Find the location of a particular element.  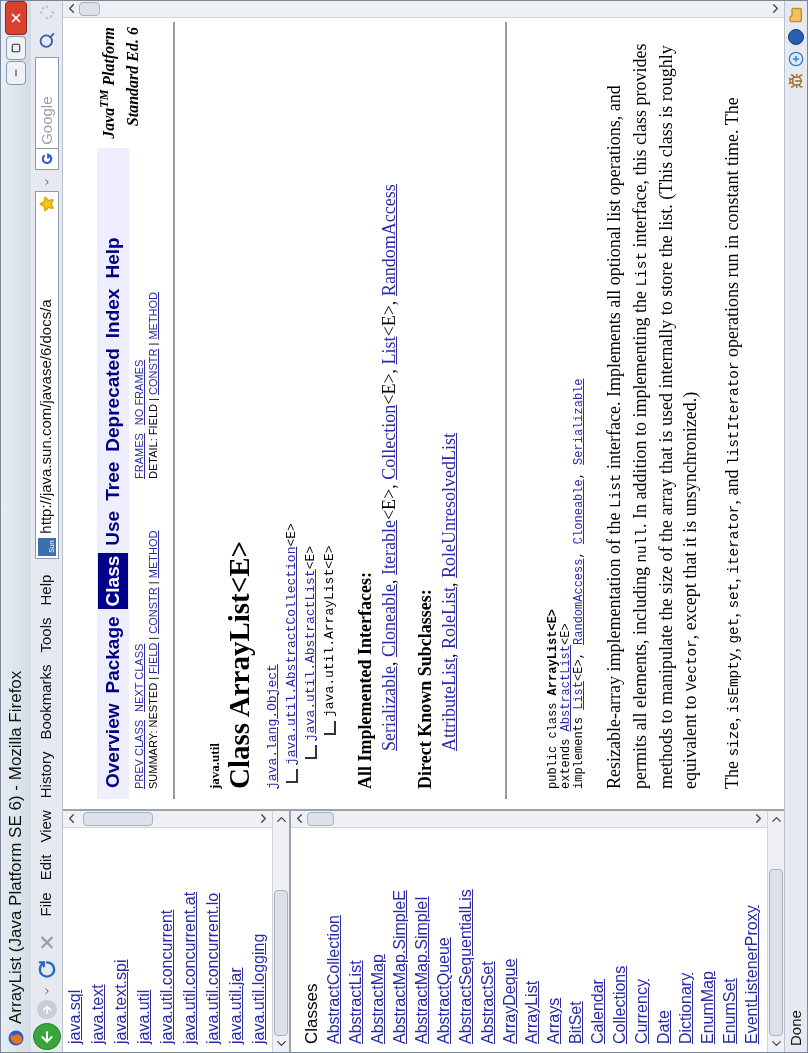

interface-link: Cloneable is located at coordinates (389, 621).